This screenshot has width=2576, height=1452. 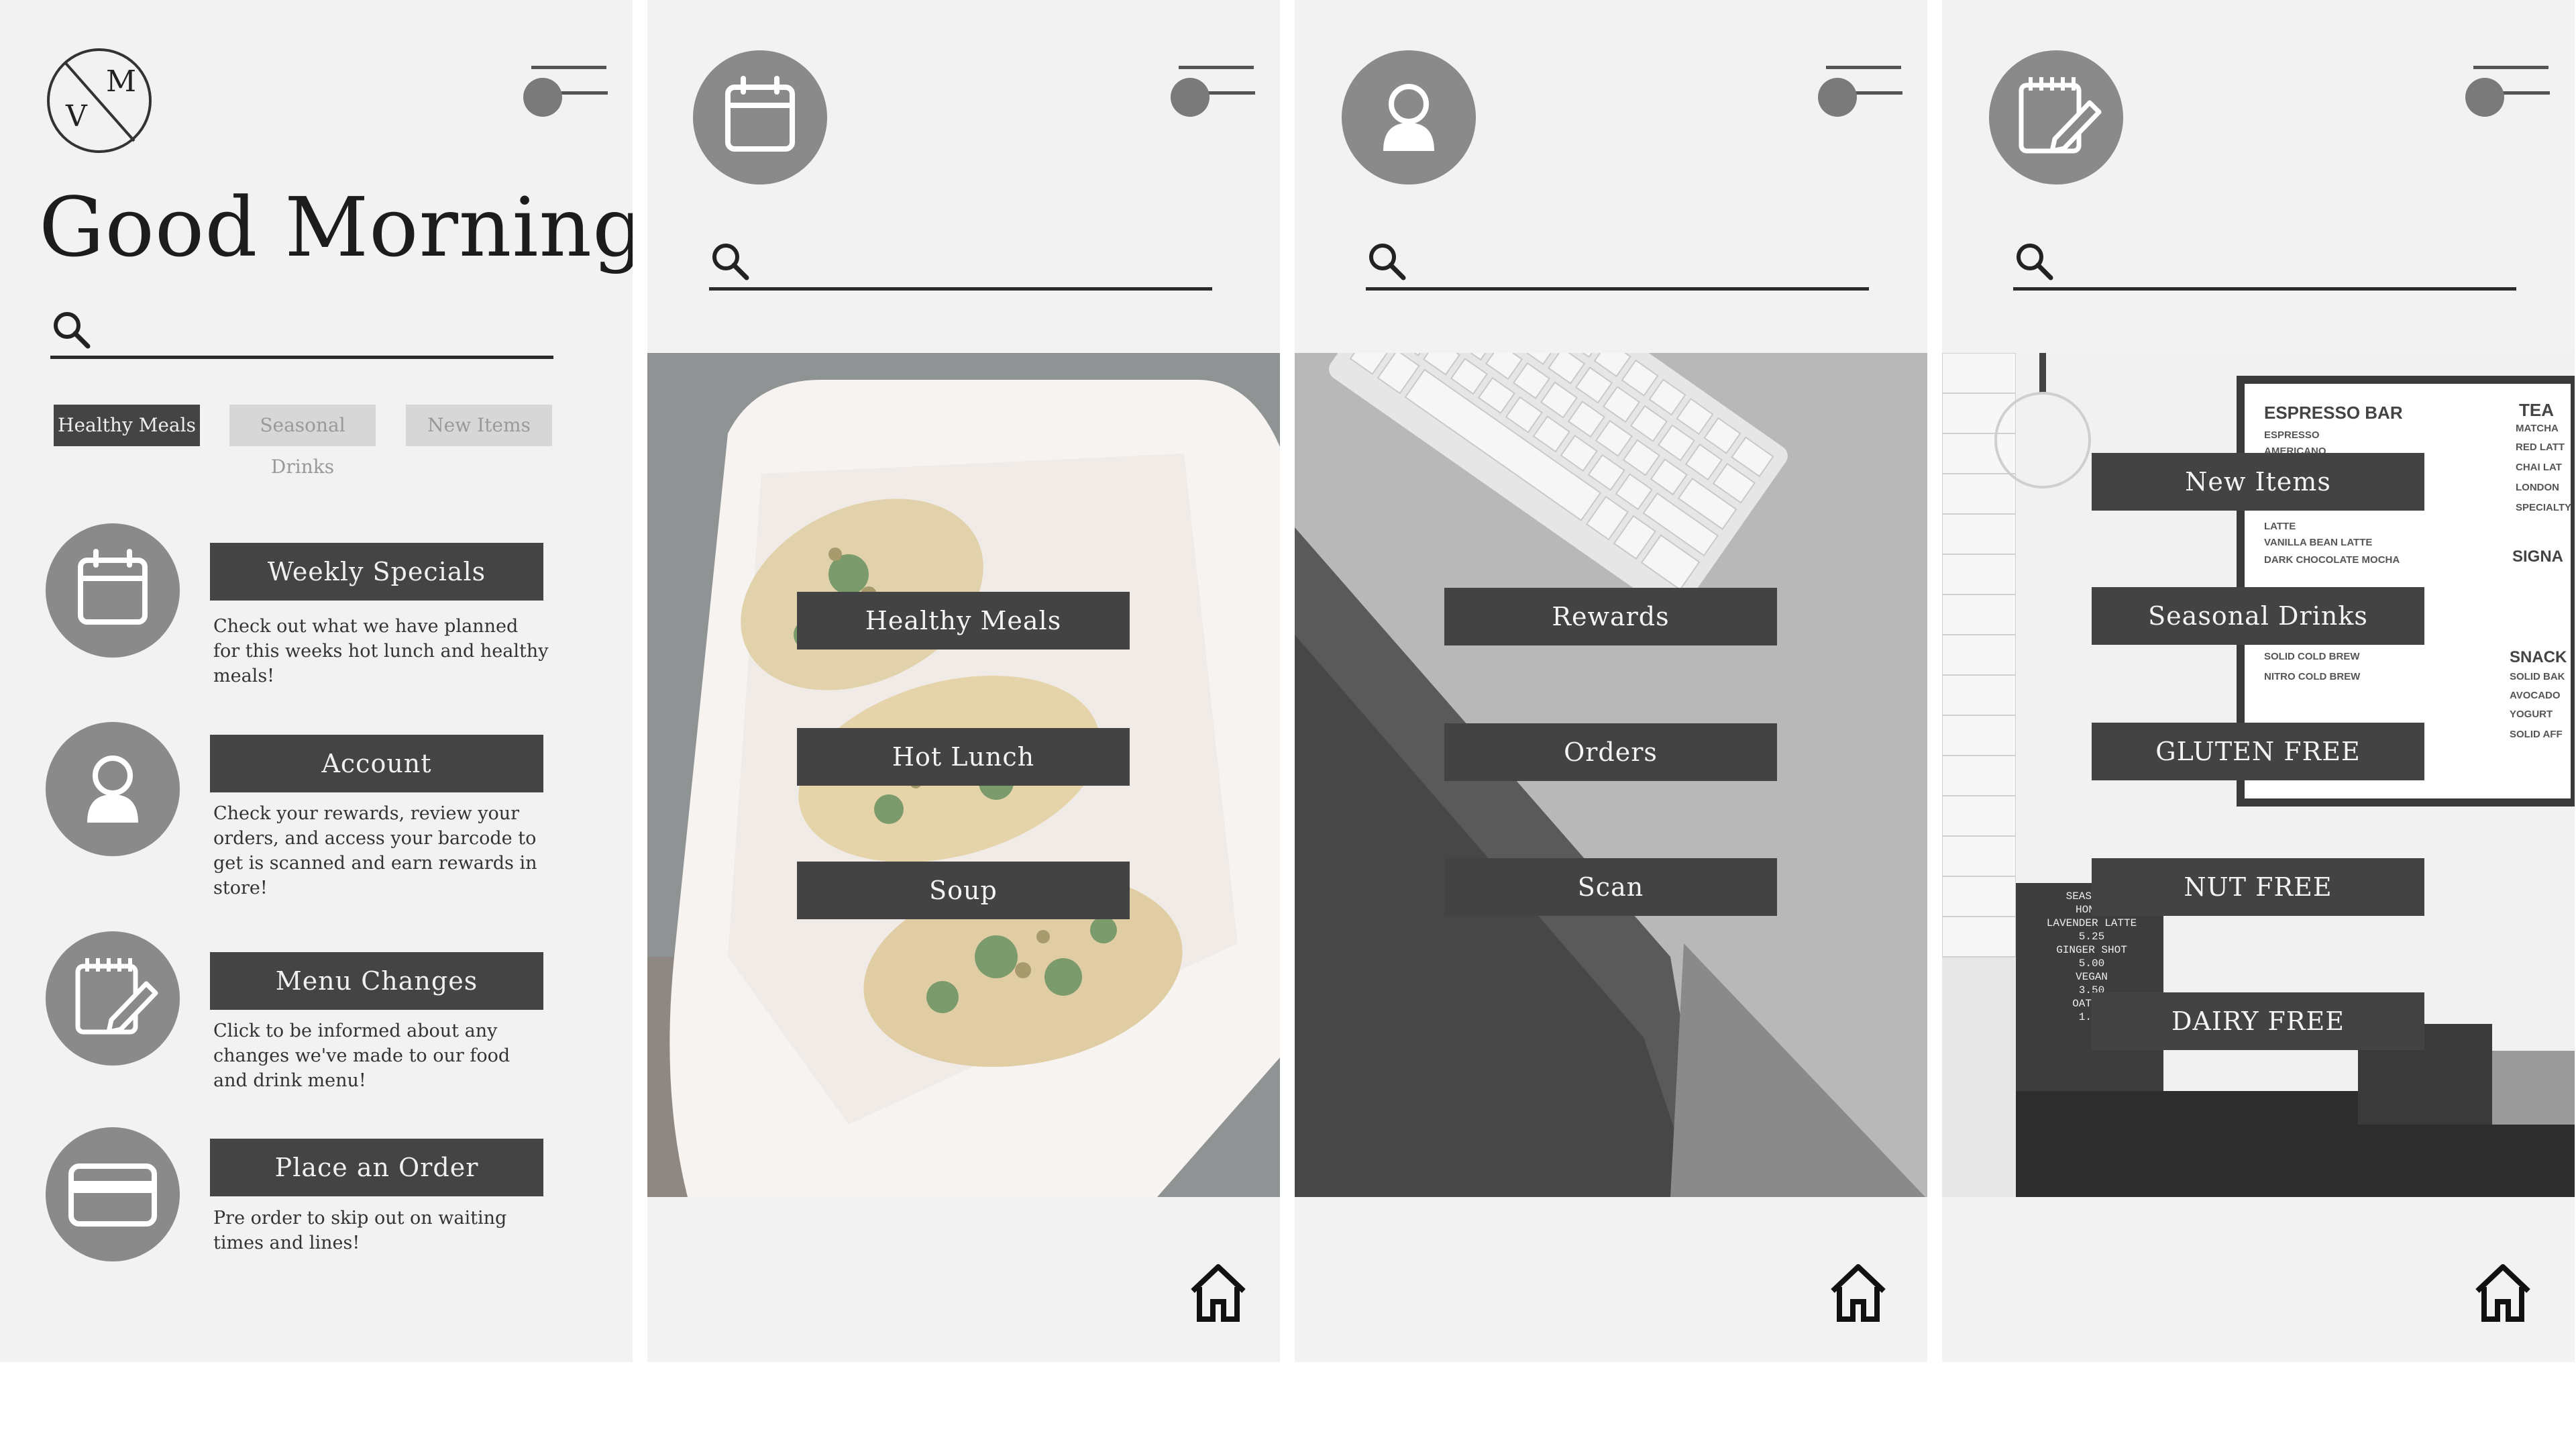 What do you see at coordinates (1610, 887) in the screenshot?
I see `scan-button: Scan` at bounding box center [1610, 887].